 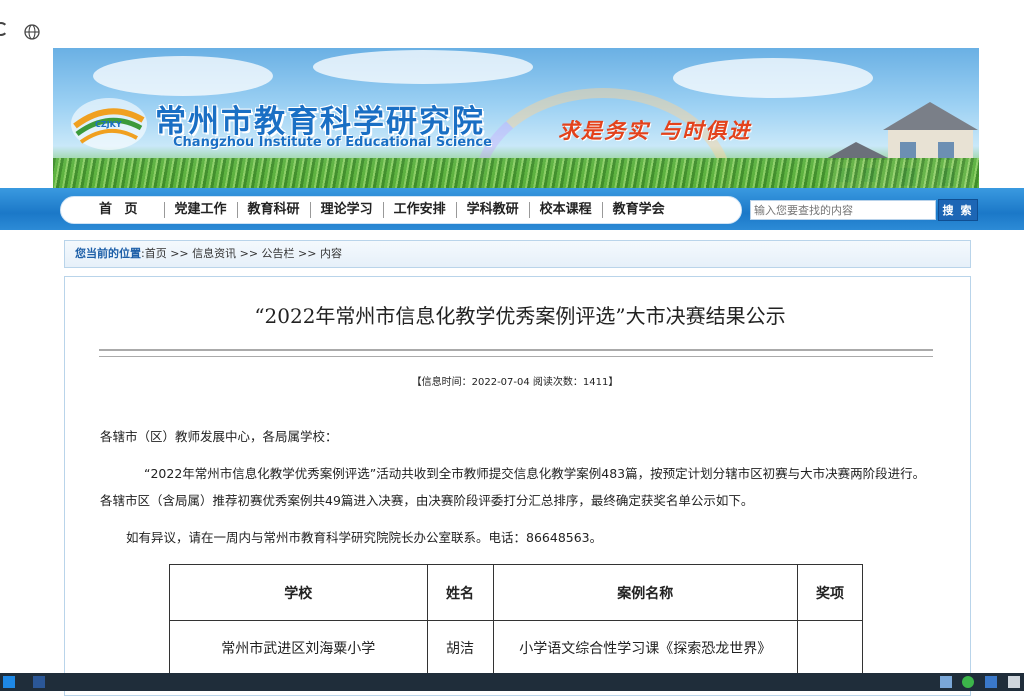 I want to click on salutation-paragraph: 各辖市（区）教师发展中心，各局属学校：, so click(x=219, y=436).